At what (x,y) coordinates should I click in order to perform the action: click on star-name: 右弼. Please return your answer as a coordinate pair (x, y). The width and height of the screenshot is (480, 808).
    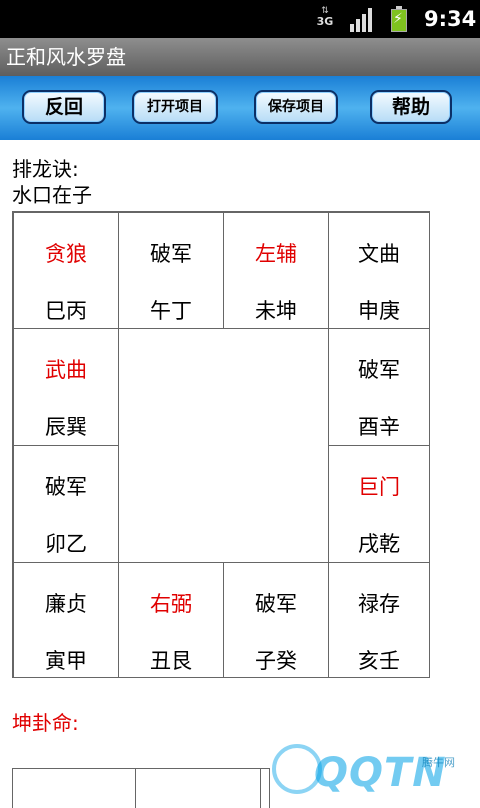
    Looking at the image, I should click on (171, 604).